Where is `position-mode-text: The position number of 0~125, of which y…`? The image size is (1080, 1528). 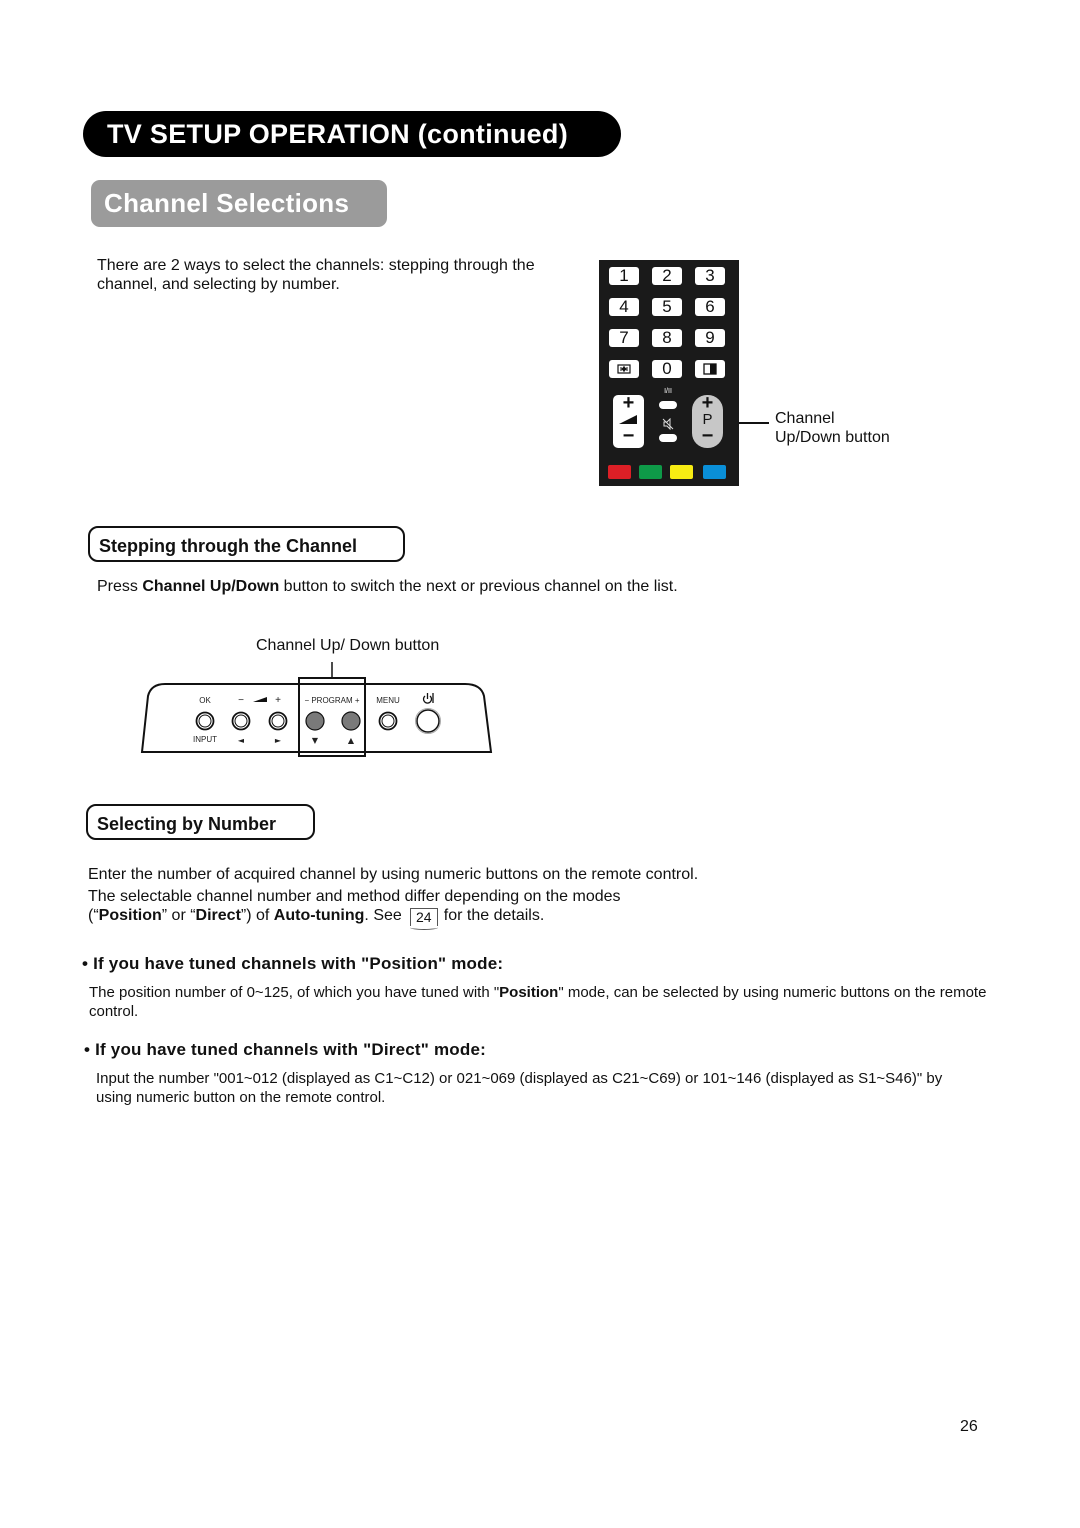
position-mode-text: The position number of 0~125, of which y… is located at coordinates (539, 1002).